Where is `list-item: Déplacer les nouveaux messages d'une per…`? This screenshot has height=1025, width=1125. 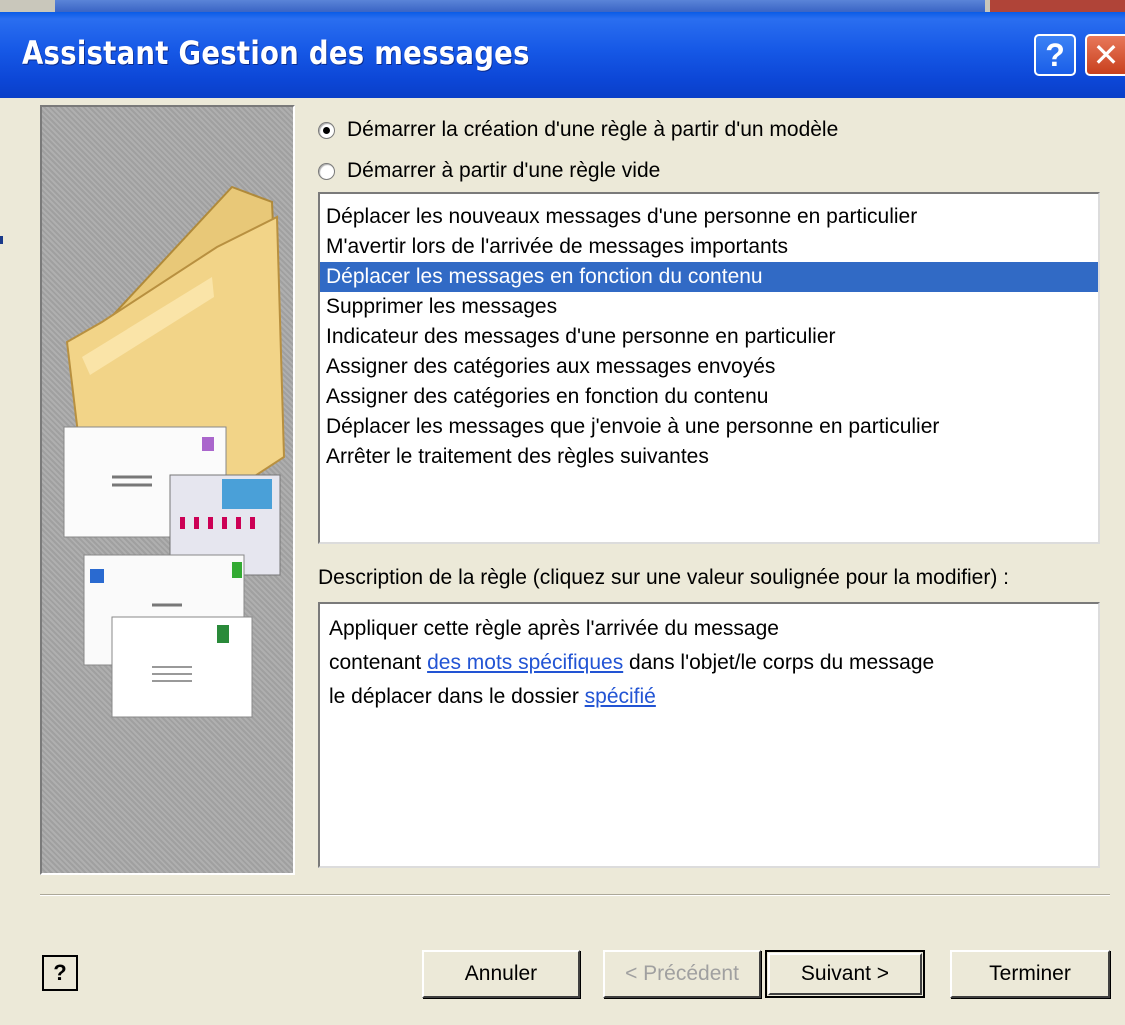 list-item: Déplacer les nouveaux messages d'une per… is located at coordinates (709, 217).